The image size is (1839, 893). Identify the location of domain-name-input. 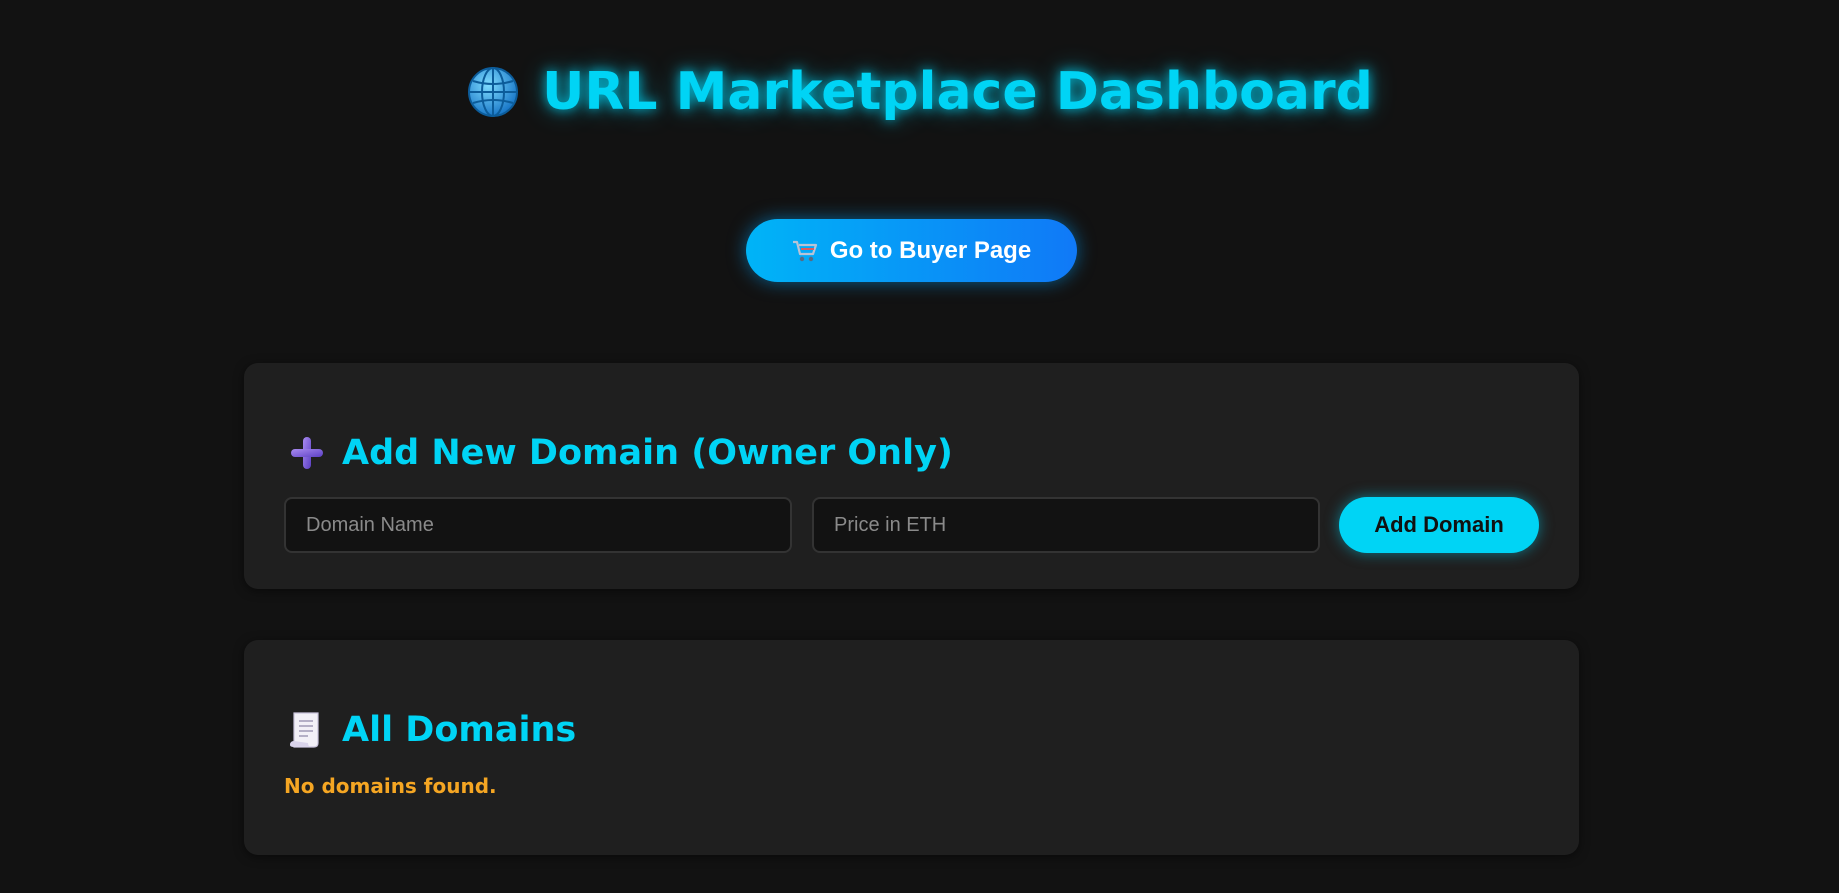
(538, 525).